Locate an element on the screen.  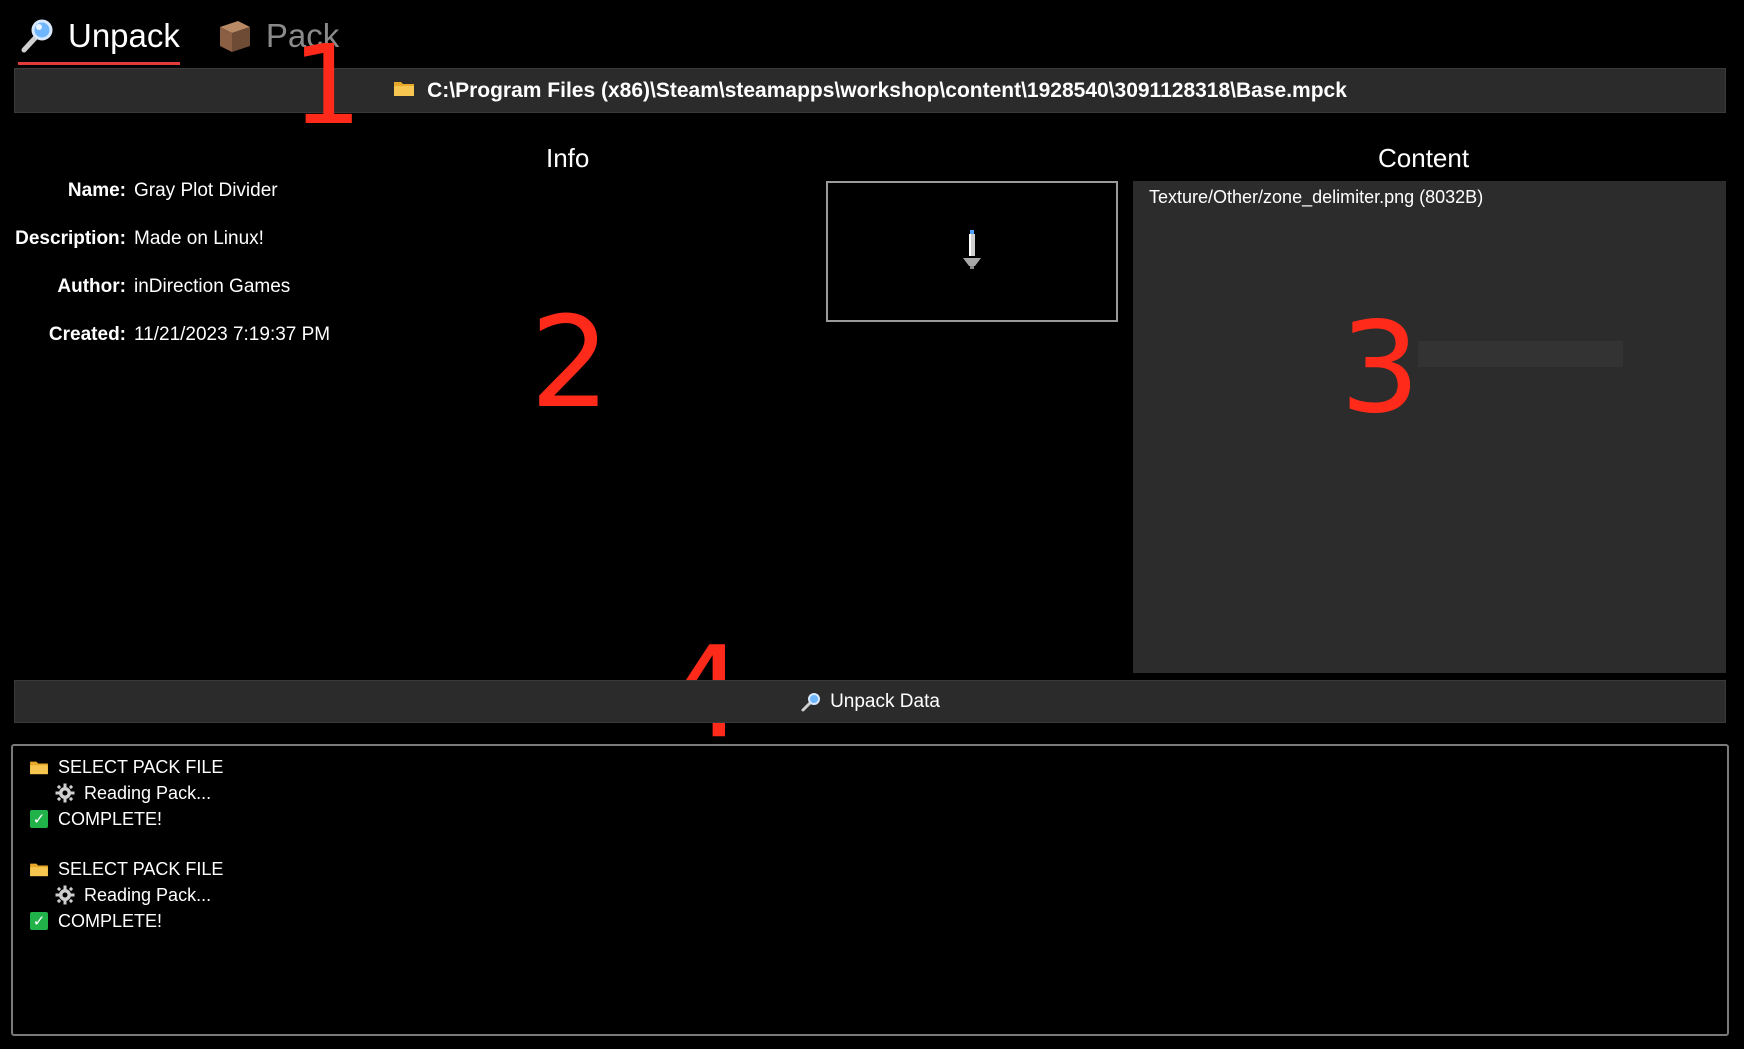
info-label: Created: is located at coordinates (87, 334).